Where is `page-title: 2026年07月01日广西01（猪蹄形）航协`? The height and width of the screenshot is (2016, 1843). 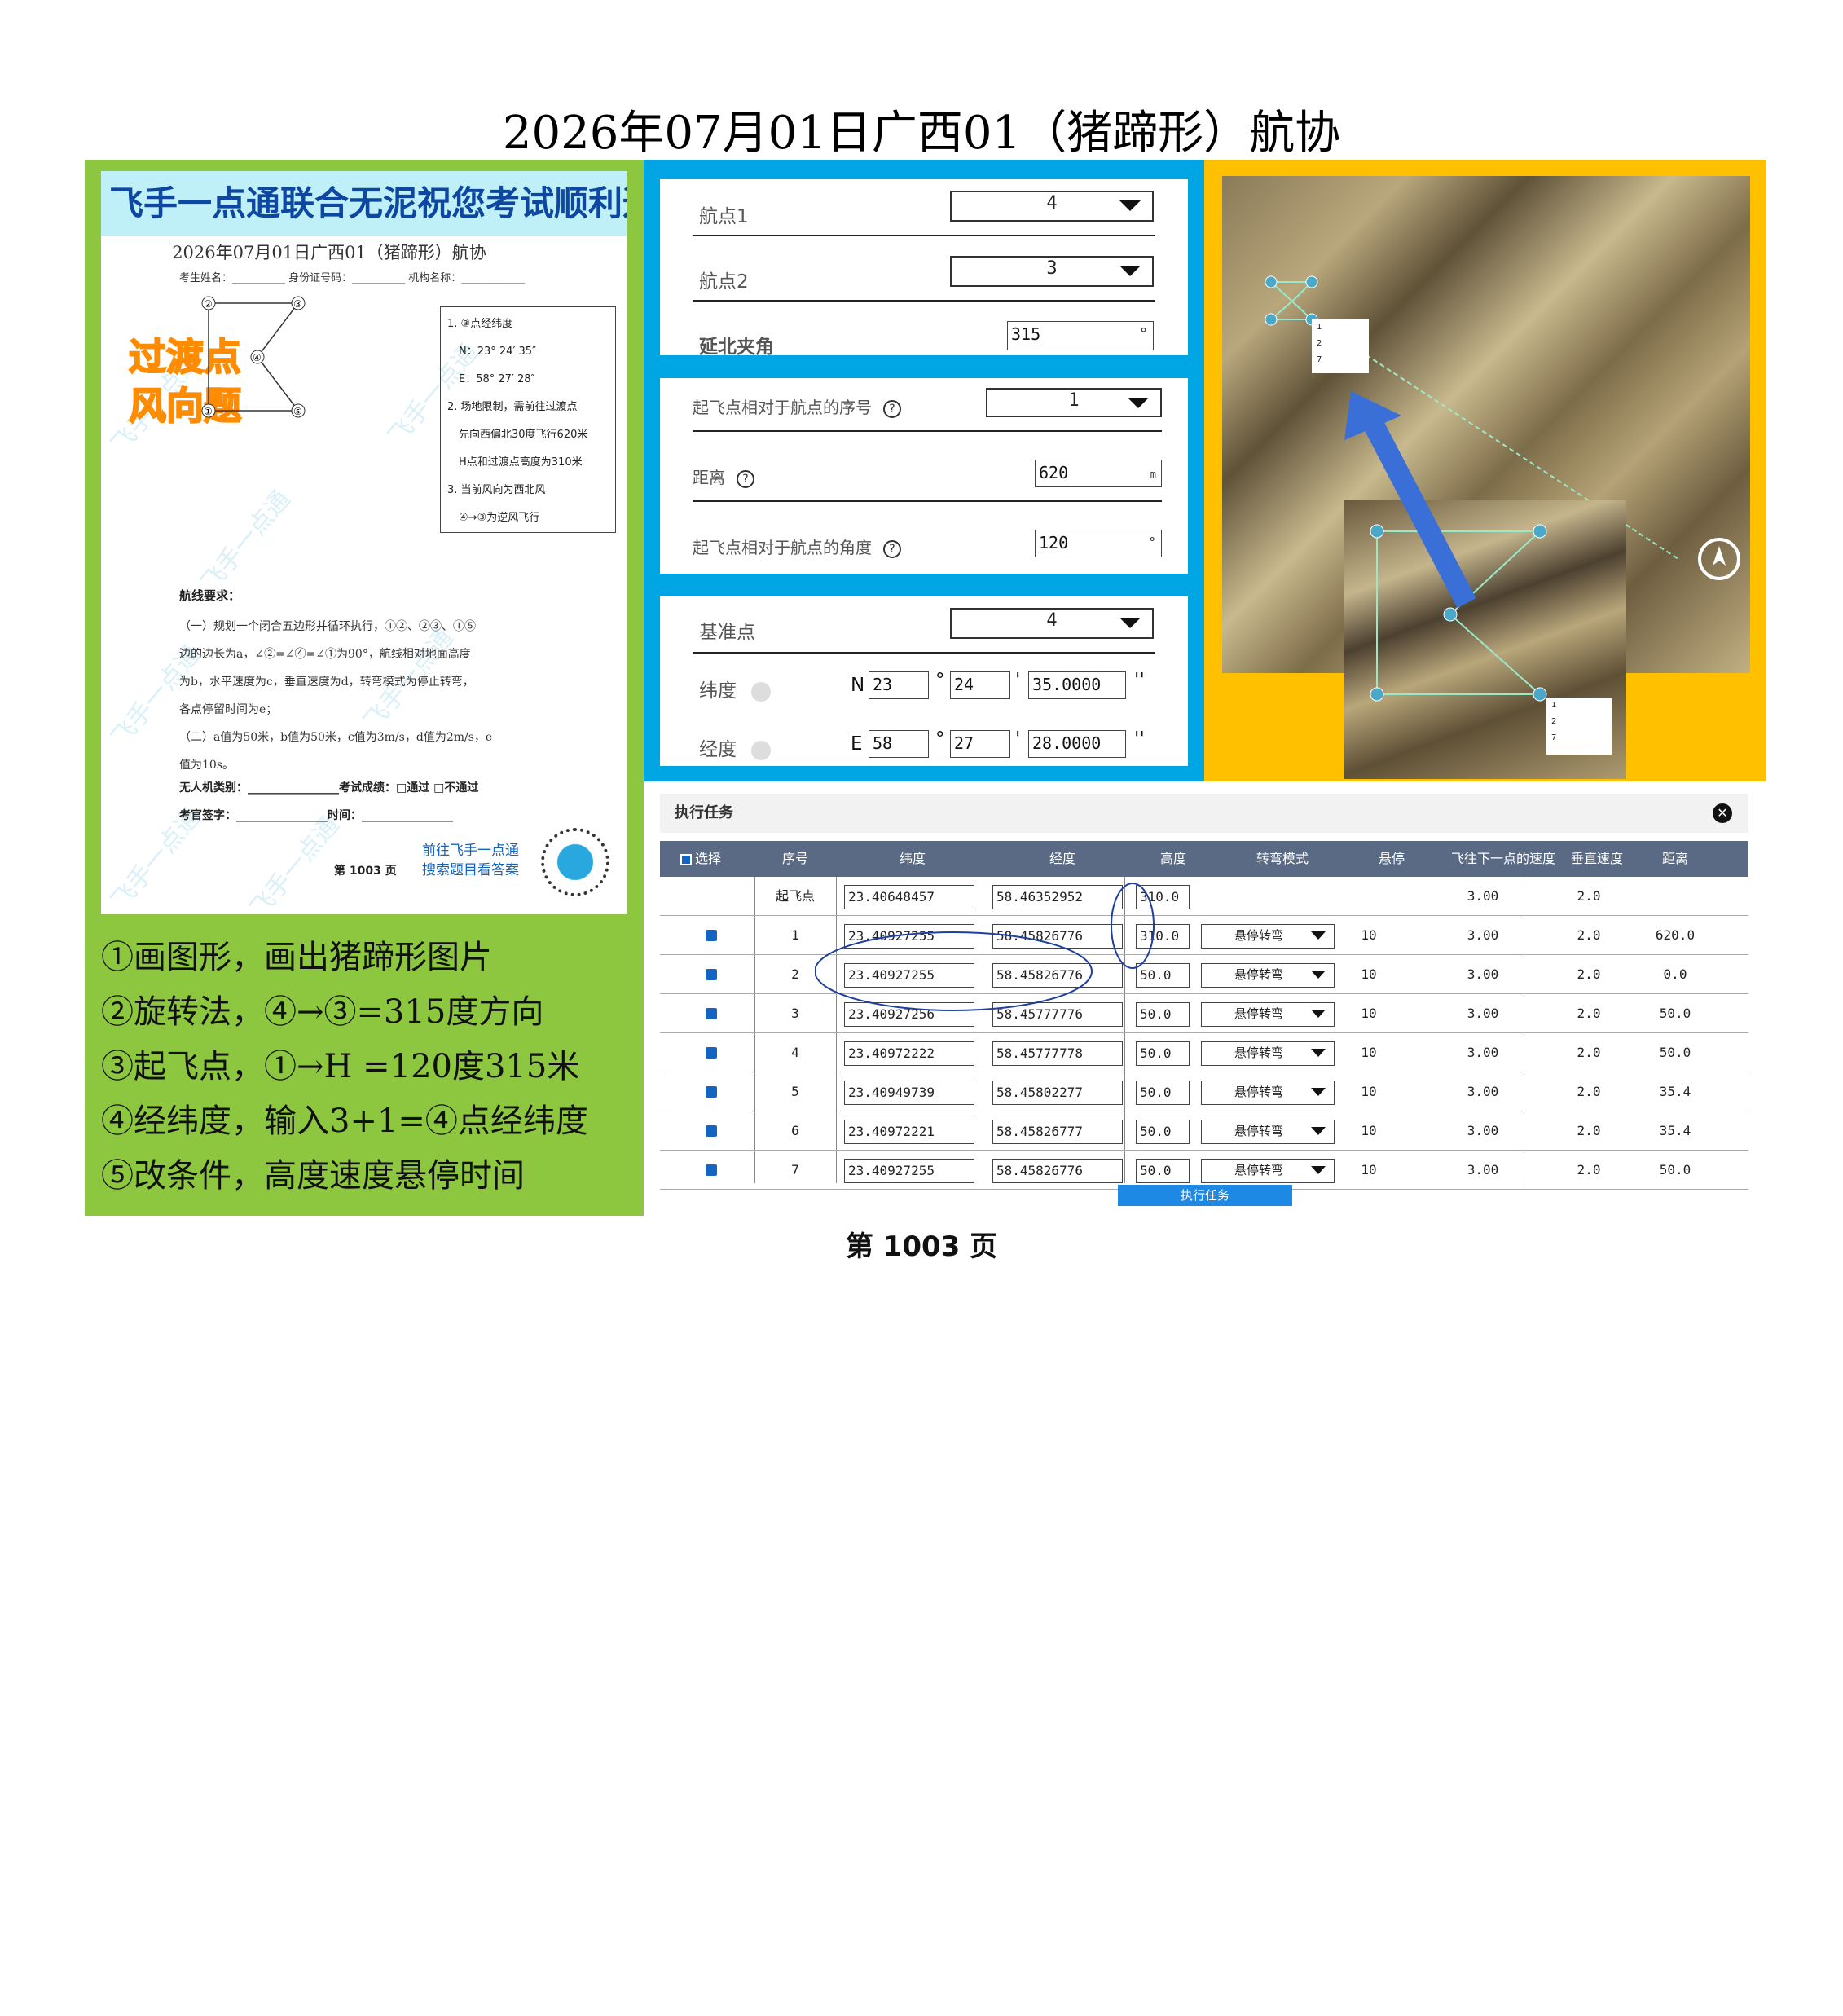 page-title: 2026年07月01日广西01（猪蹄形）航协 is located at coordinates (921, 134).